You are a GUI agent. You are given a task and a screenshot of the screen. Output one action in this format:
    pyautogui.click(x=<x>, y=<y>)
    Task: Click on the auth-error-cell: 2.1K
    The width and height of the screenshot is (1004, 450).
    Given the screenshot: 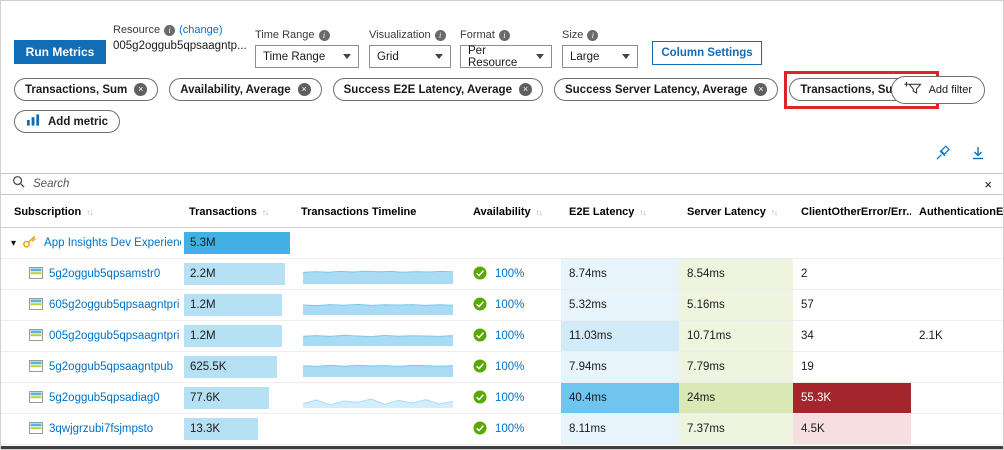 What is the action you would take?
    pyautogui.click(x=957, y=336)
    